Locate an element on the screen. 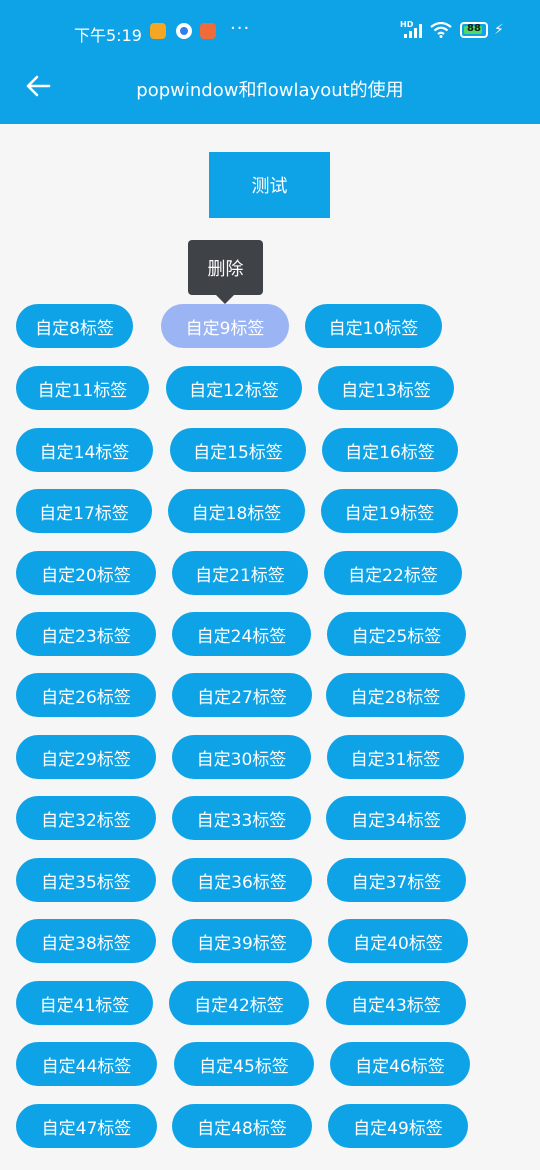  tag-chip: 自定25标签 is located at coordinates (396, 634).